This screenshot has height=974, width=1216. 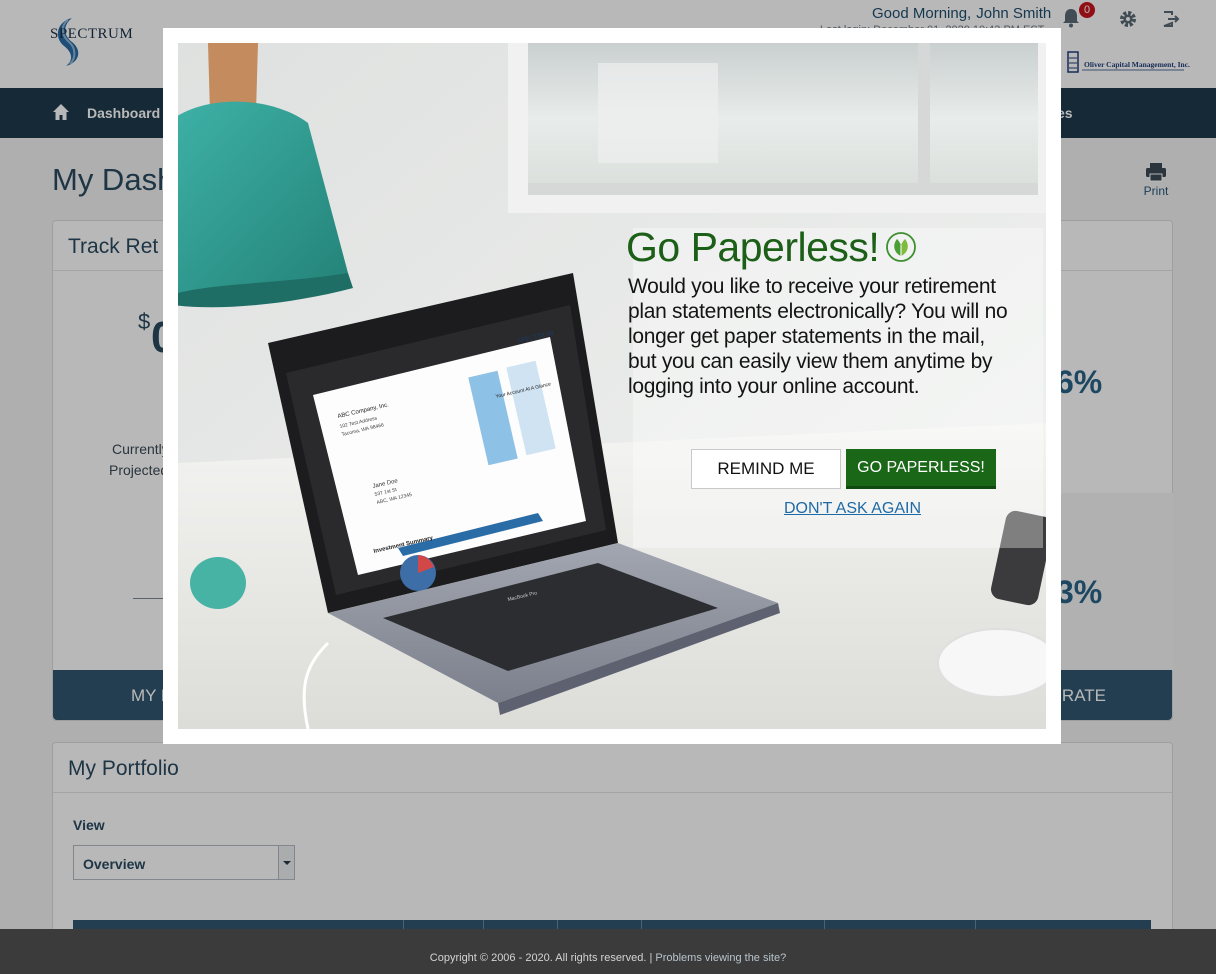 What do you see at coordinates (753, 247) in the screenshot?
I see `modal-title: Go Paperless!` at bounding box center [753, 247].